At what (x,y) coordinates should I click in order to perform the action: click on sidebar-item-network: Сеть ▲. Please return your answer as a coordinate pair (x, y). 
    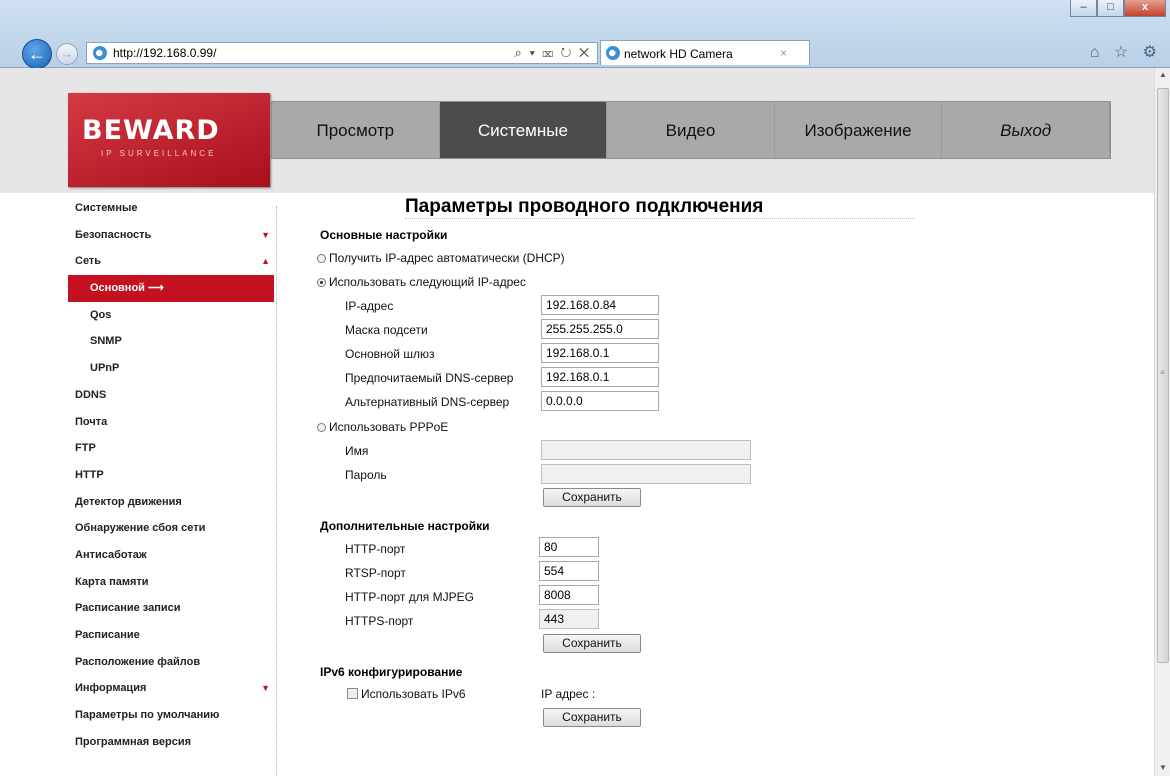
    Looking at the image, I should click on (171, 261).